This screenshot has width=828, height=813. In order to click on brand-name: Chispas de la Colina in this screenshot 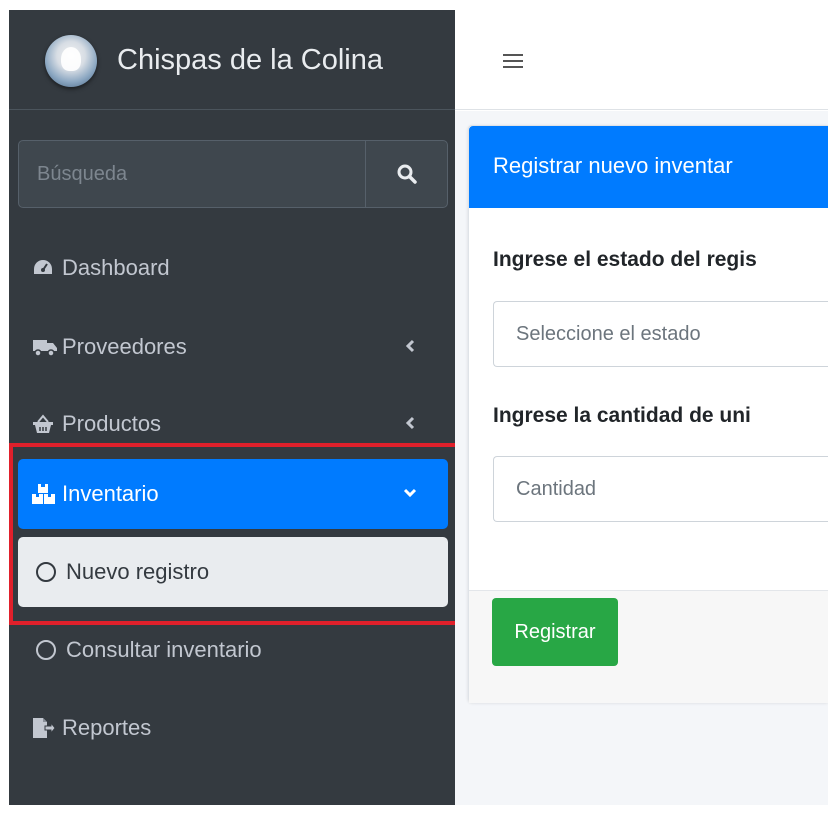, I will do `click(250, 60)`.